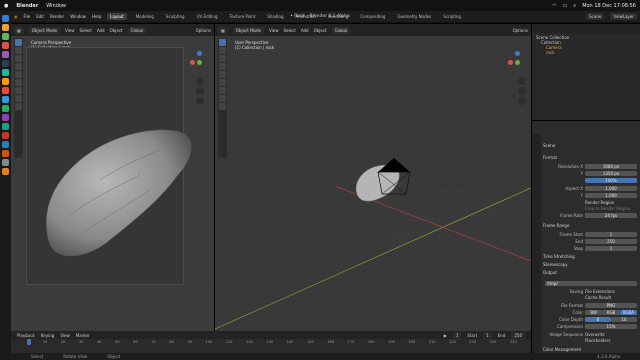 The image size is (640, 360). I want to click on tab-uv-editing: UV Editing, so click(207, 16).